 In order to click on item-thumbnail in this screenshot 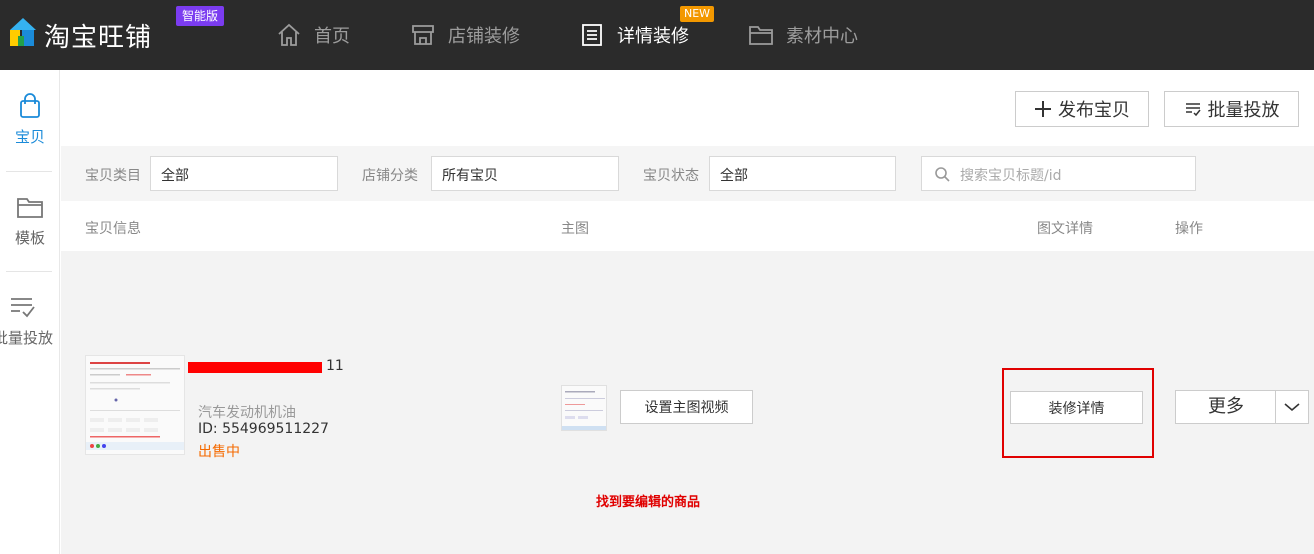, I will do `click(135, 405)`.